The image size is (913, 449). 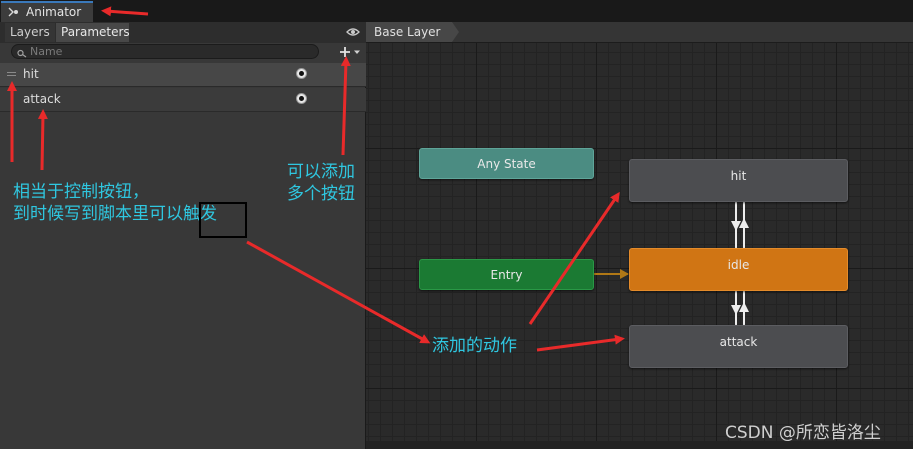 What do you see at coordinates (115, 214) in the screenshot?
I see `annotation-line: 到时候写到脚本里可以触发` at bounding box center [115, 214].